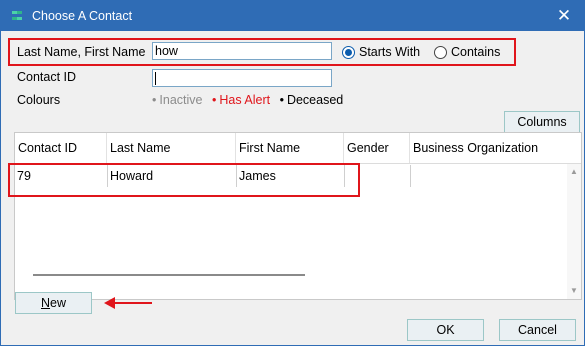 This screenshot has width=585, height=346. What do you see at coordinates (171, 148) in the screenshot?
I see `column-header-last-name: Last Name` at bounding box center [171, 148].